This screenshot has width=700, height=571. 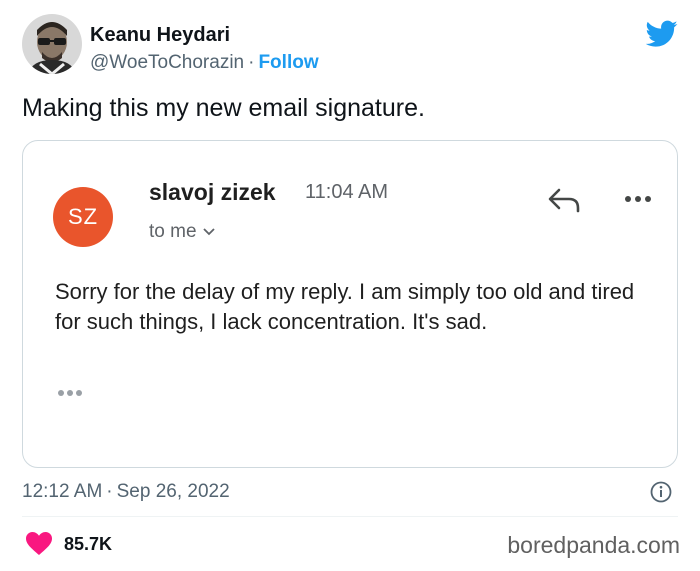 What do you see at coordinates (160, 35) in the screenshot?
I see `author-name: Keanu Heydari` at bounding box center [160, 35].